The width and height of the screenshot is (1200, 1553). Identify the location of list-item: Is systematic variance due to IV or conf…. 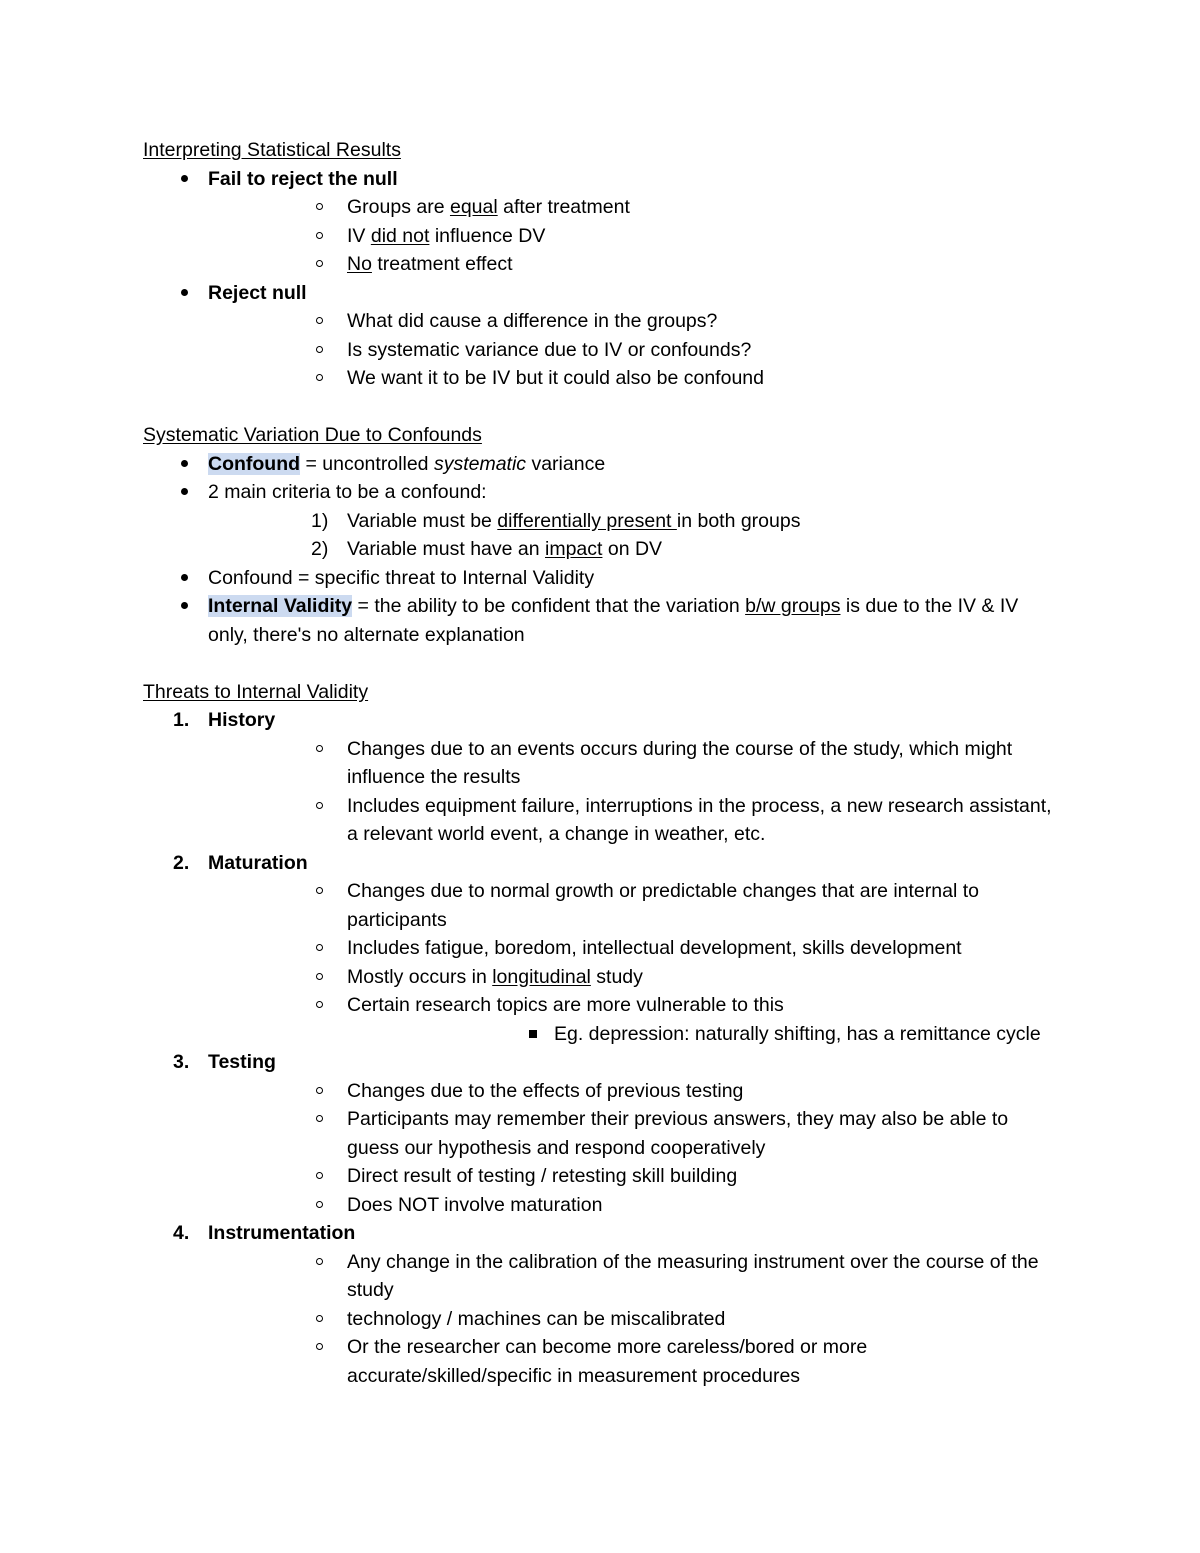
(634, 350).